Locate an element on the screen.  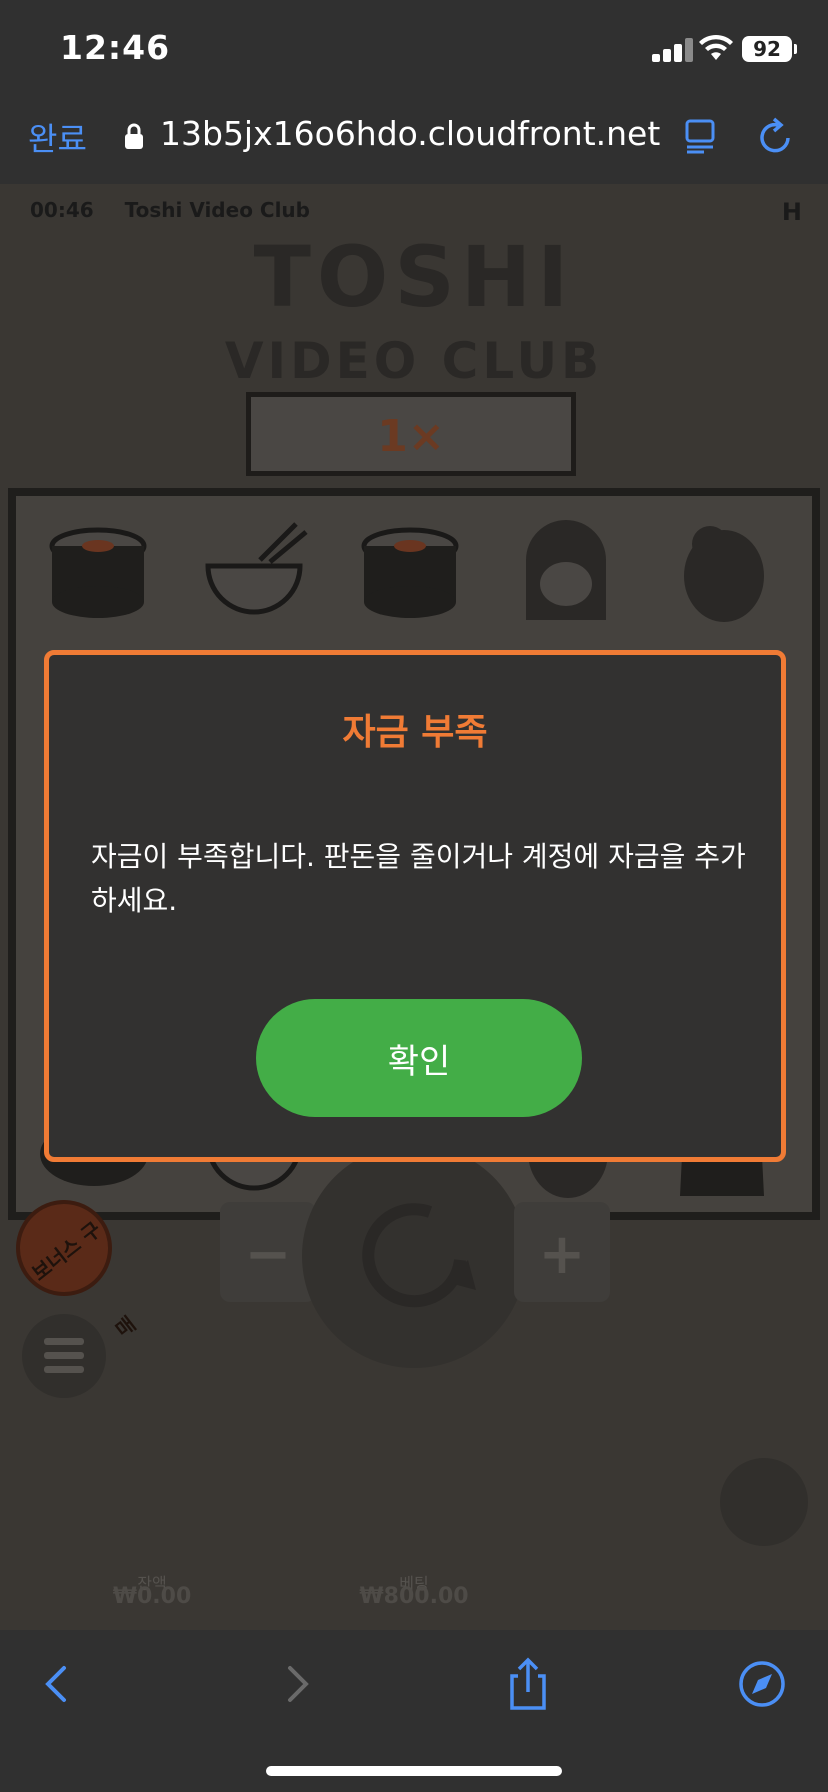
wifi-icon is located at coordinates (716, 47).